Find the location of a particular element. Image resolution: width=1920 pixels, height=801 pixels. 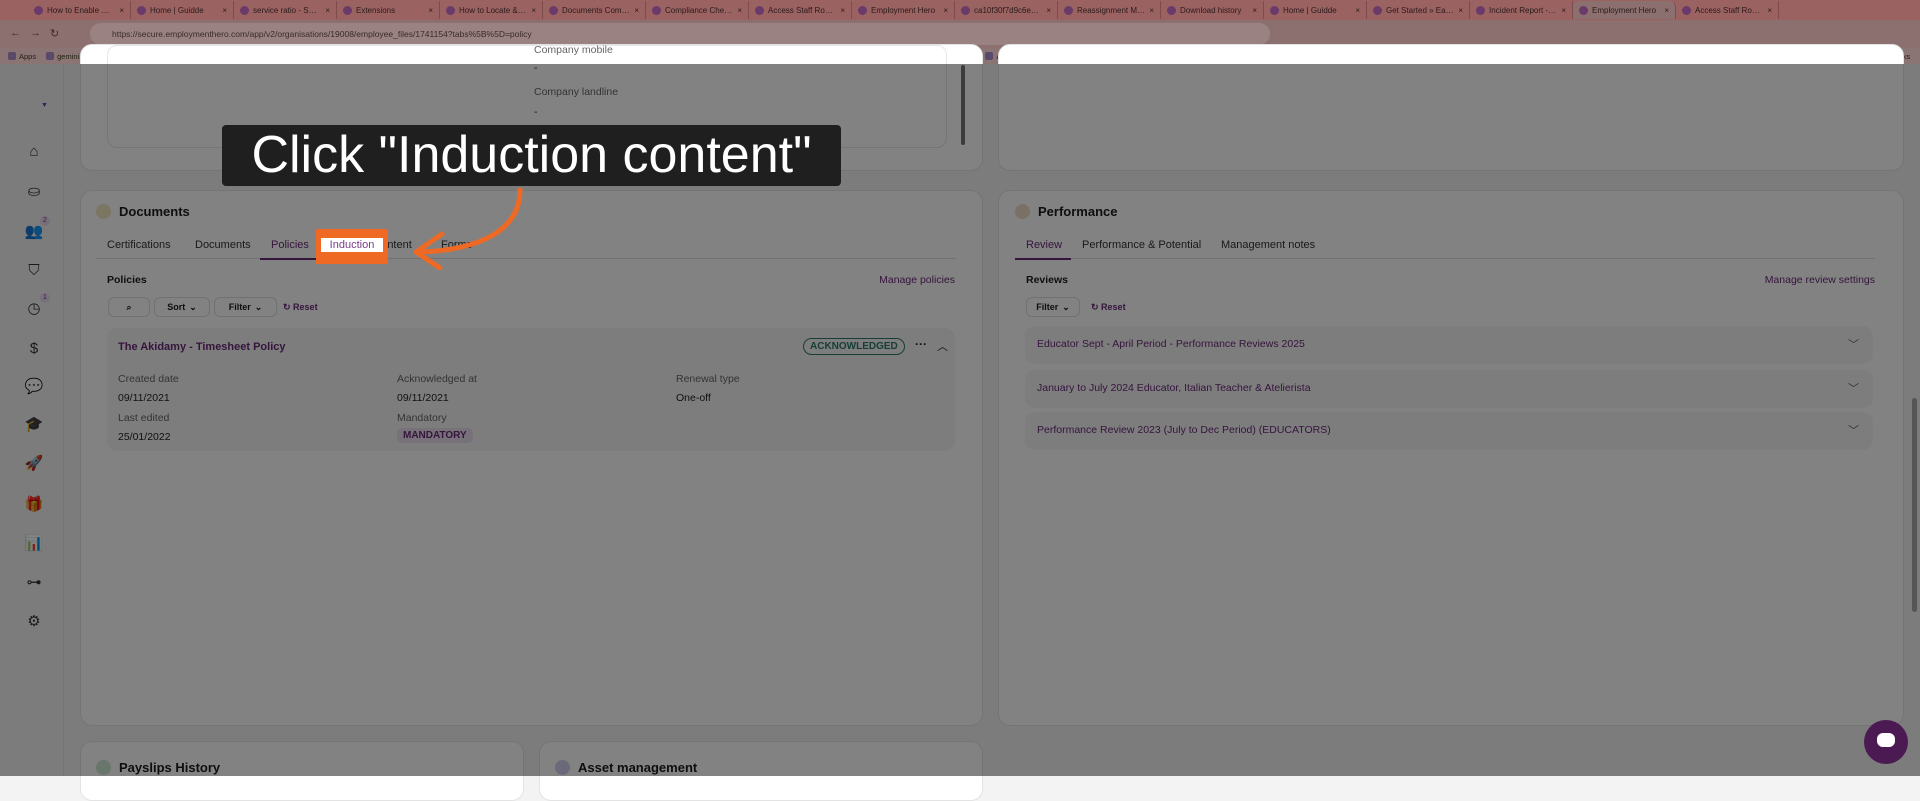

browser-tab-title: How to Locate & Acc is located at coordinates (493, 10).